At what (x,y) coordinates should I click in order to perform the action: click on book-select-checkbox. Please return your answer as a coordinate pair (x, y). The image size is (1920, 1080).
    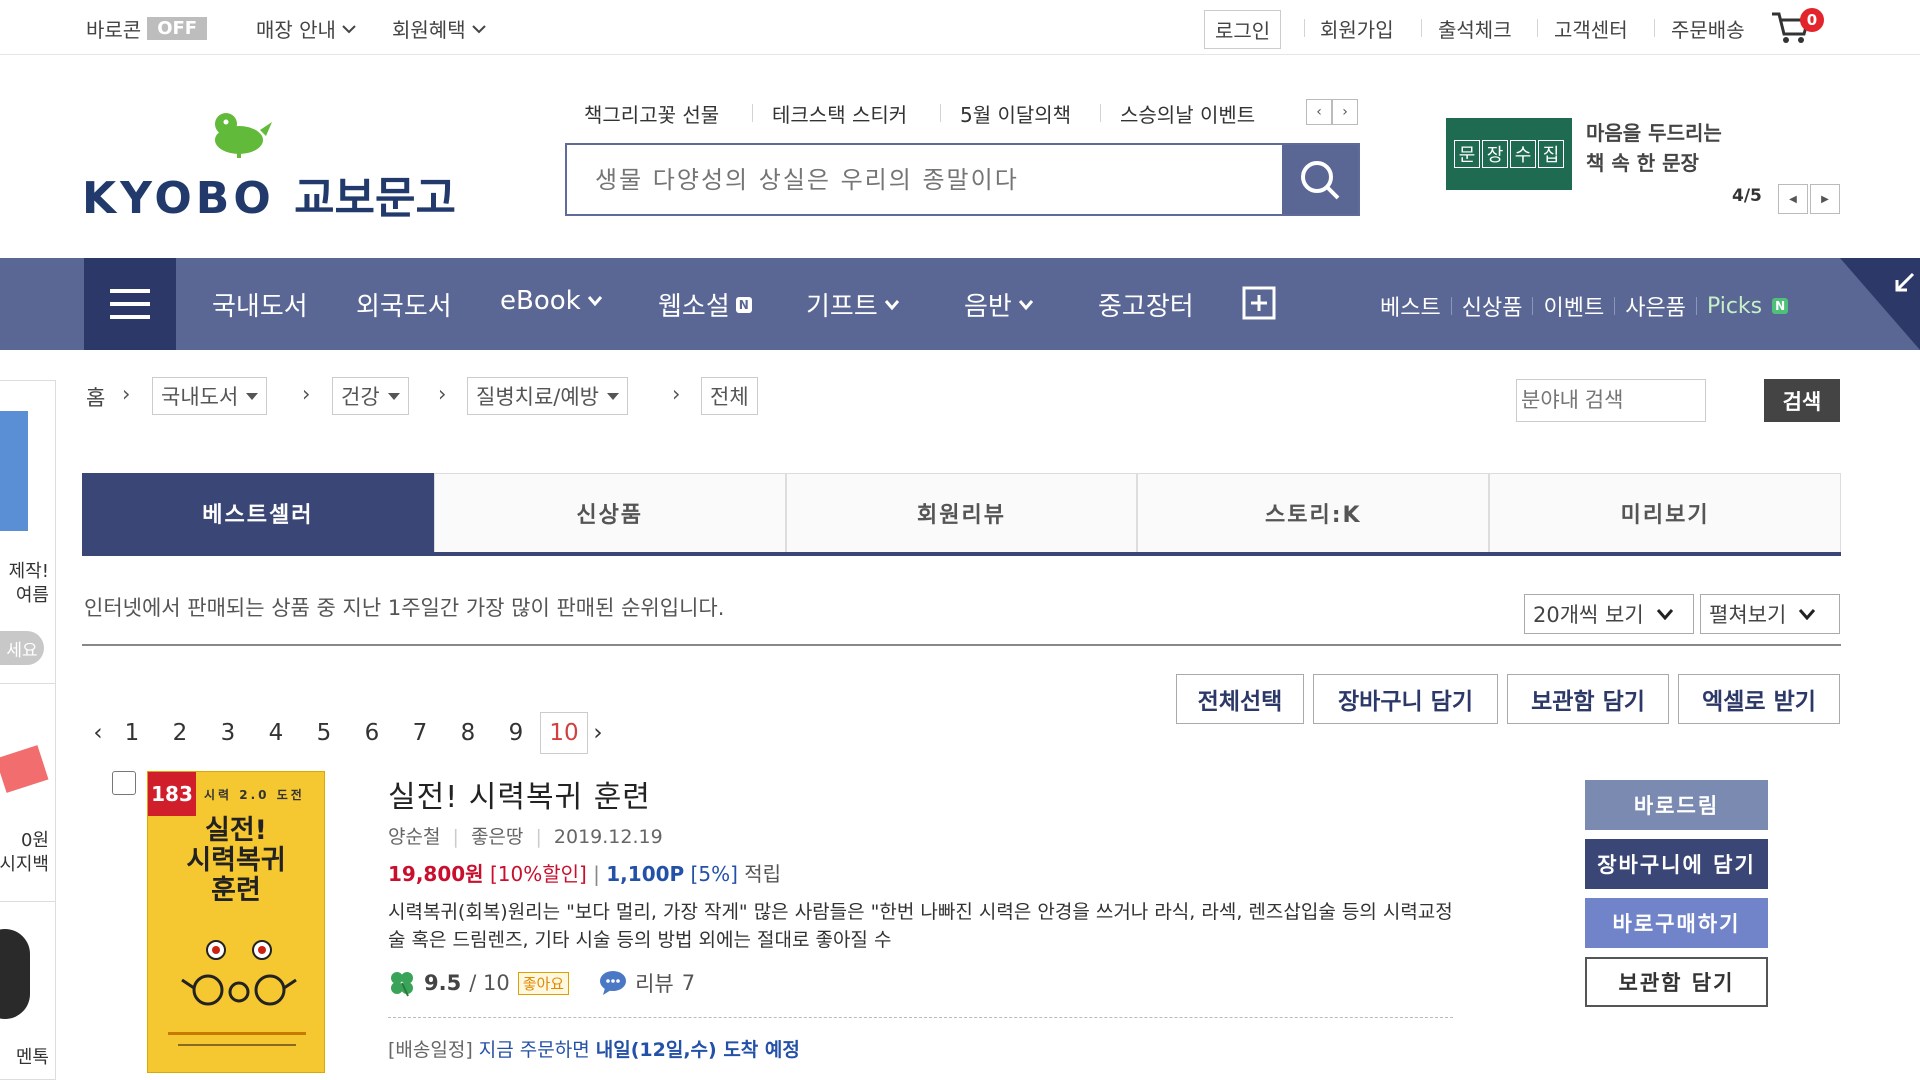
    Looking at the image, I should click on (124, 783).